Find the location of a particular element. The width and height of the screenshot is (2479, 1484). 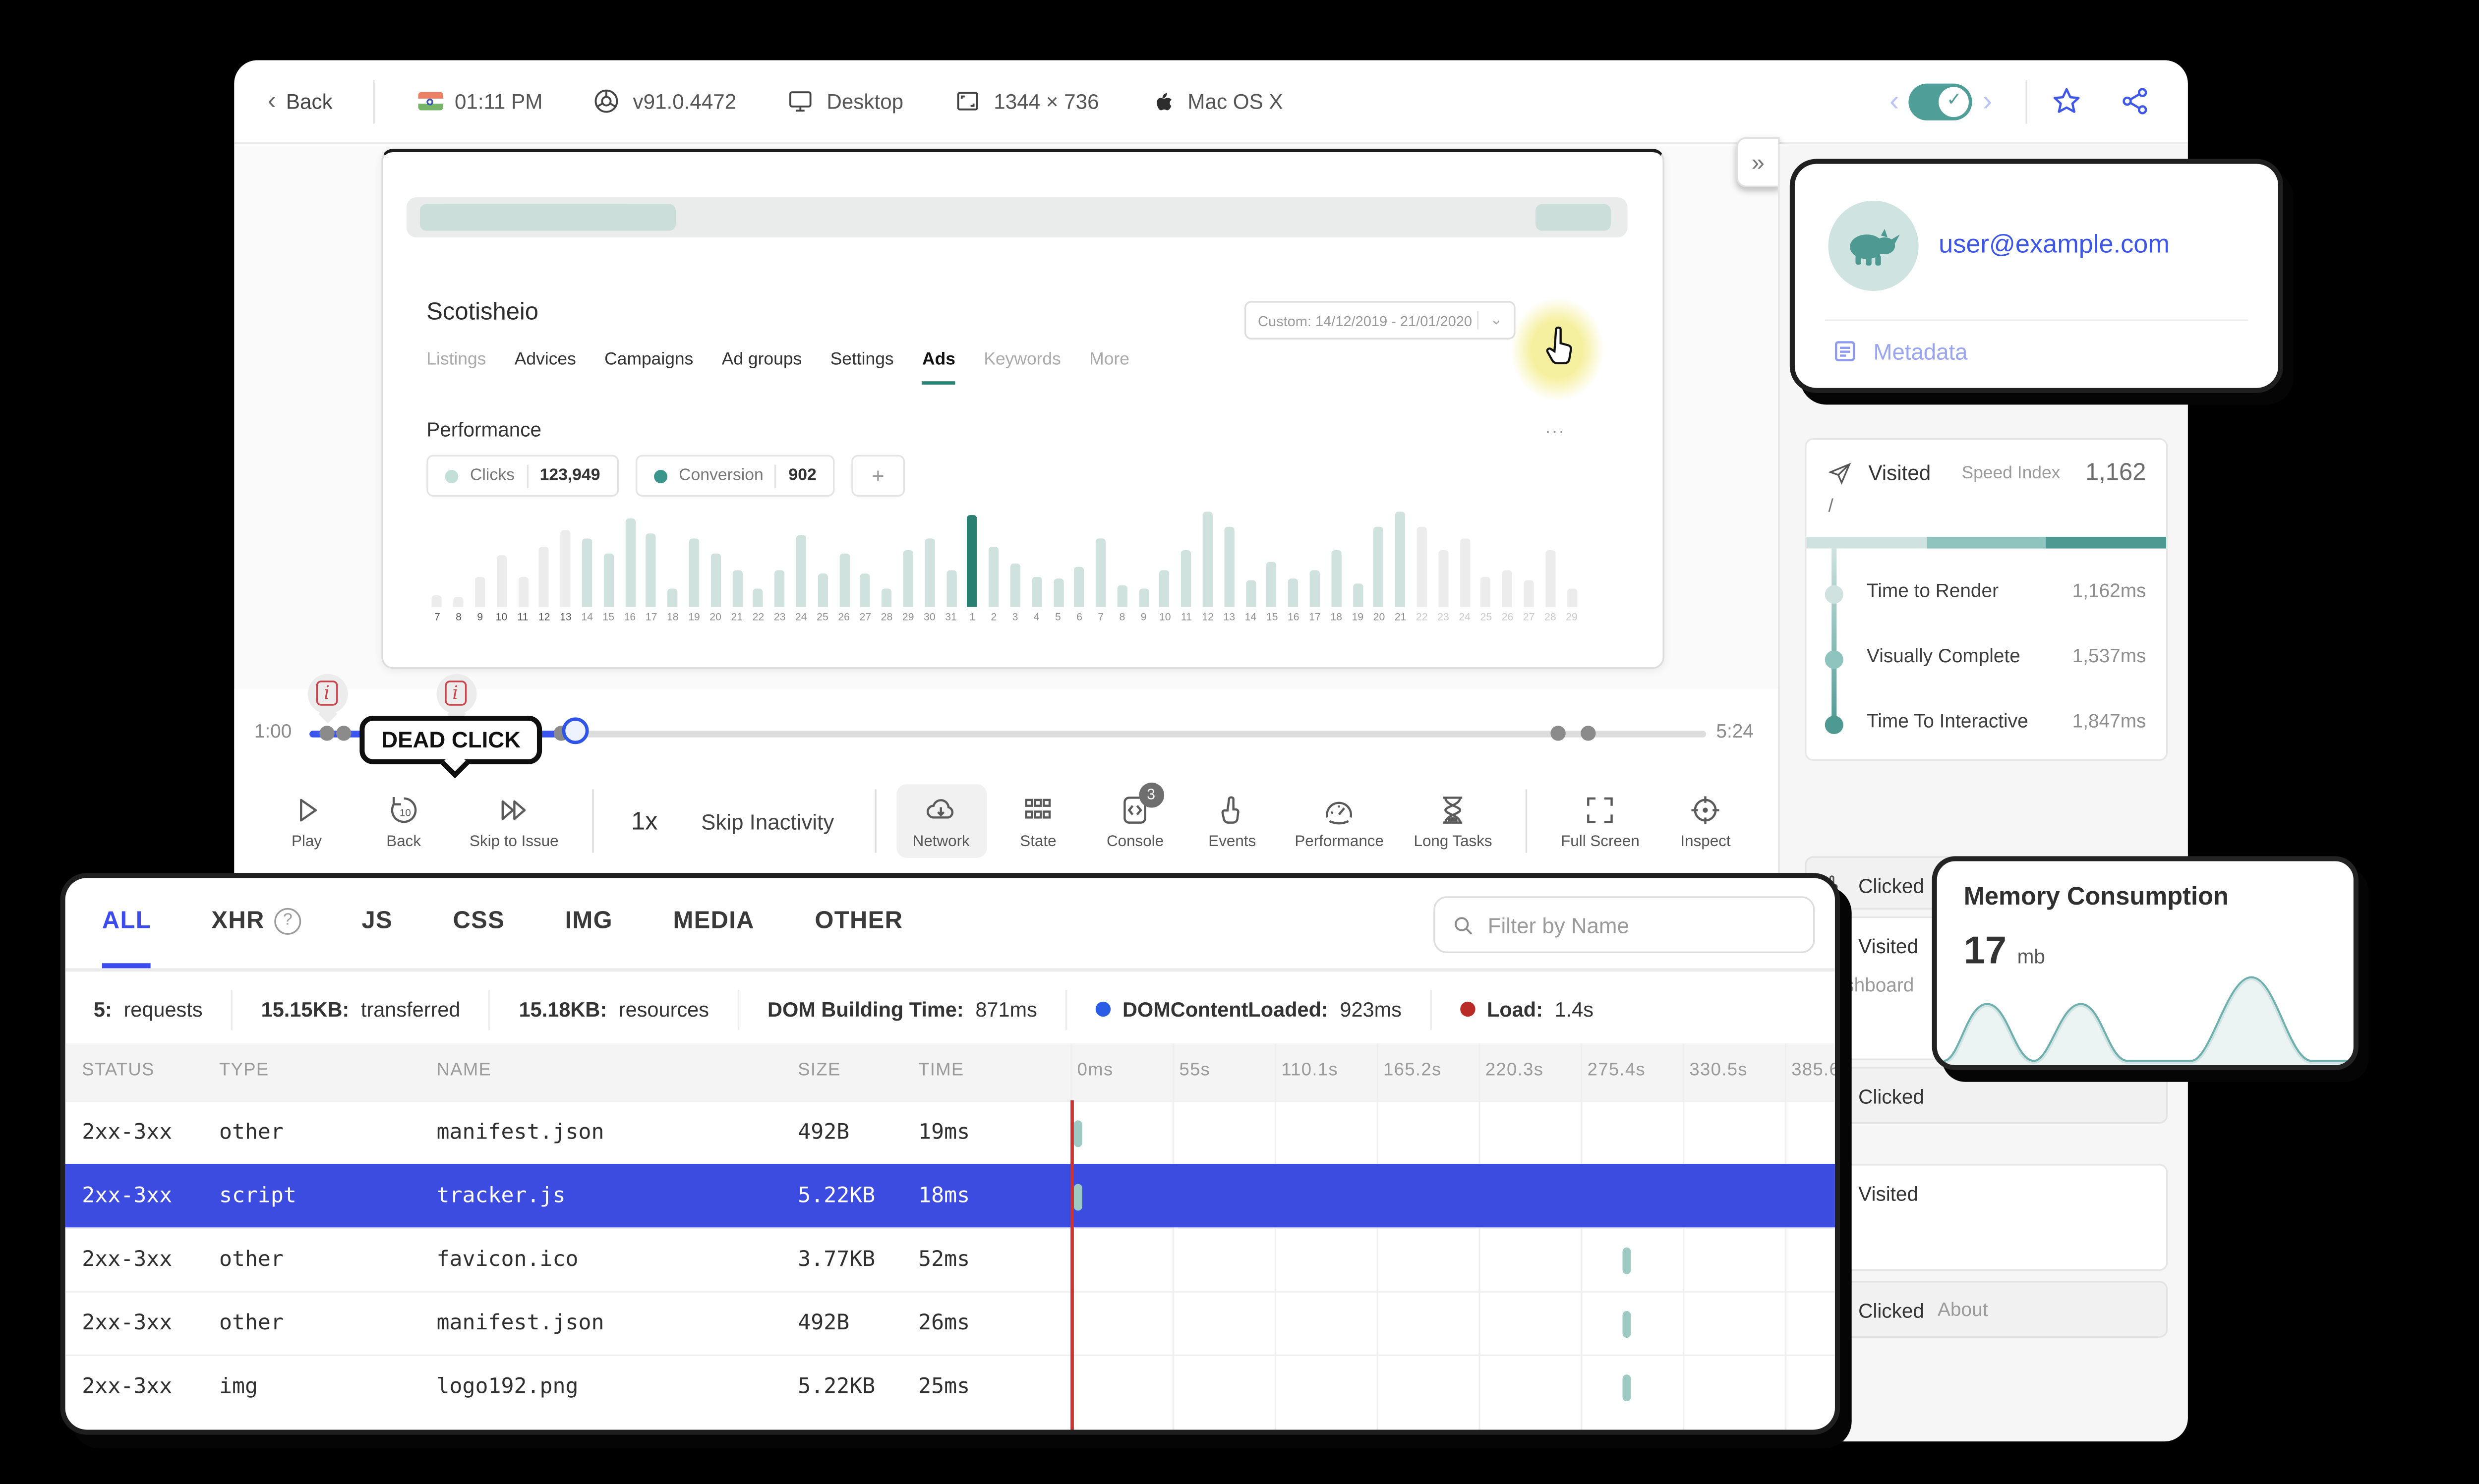

user-email: user@example.com is located at coordinates (2054, 246).